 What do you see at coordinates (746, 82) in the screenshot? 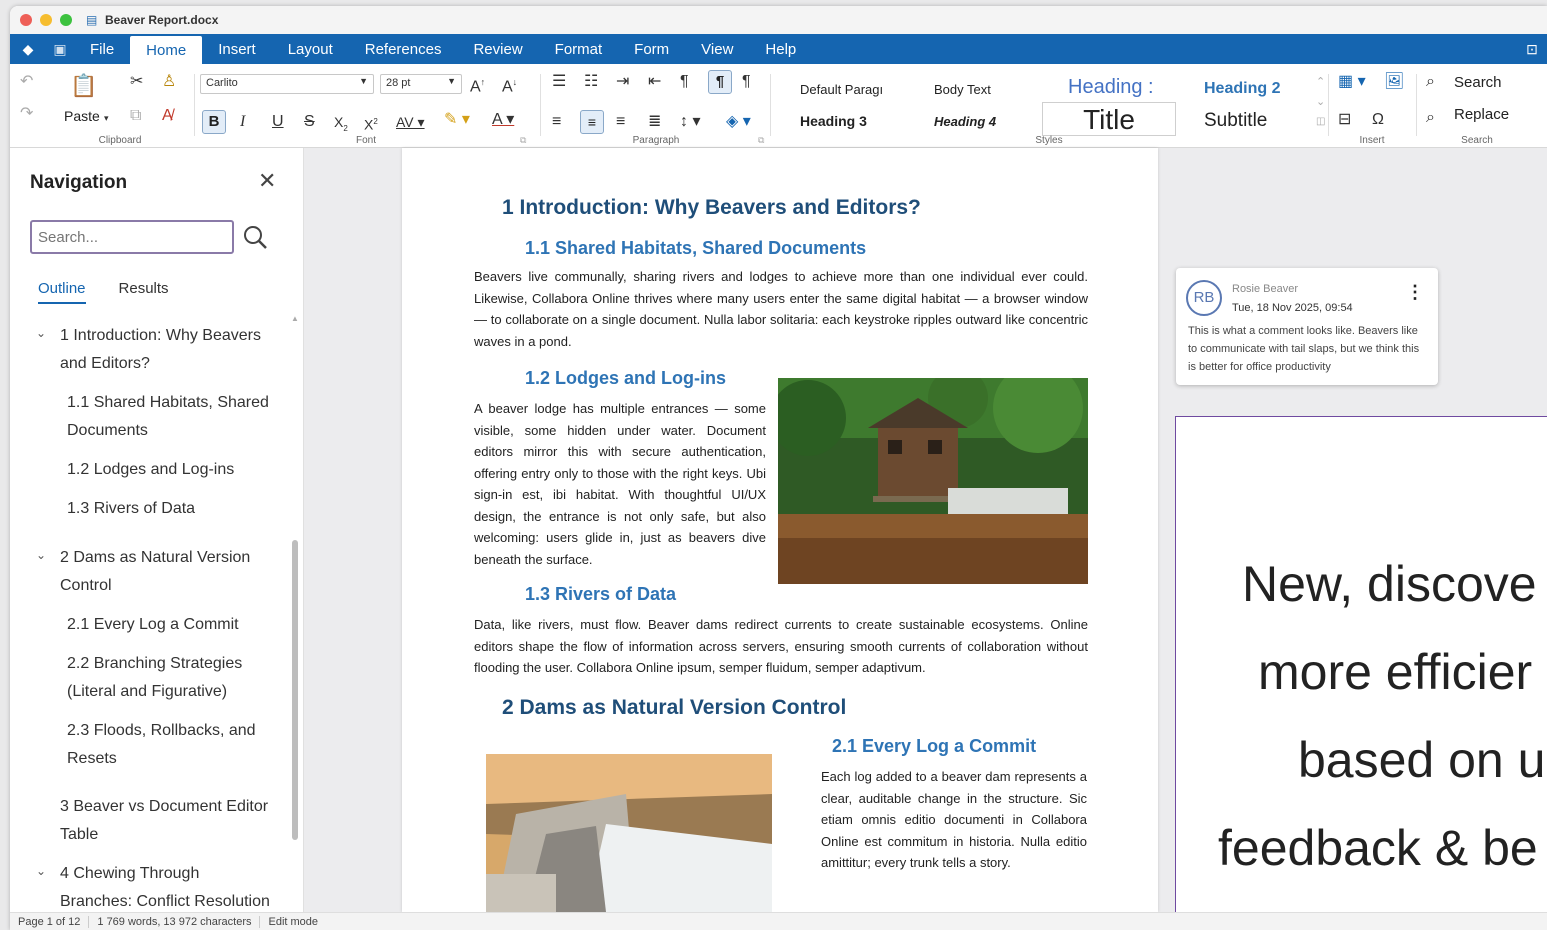
I see `paragraph-rtl-icon: ¶` at bounding box center [746, 82].